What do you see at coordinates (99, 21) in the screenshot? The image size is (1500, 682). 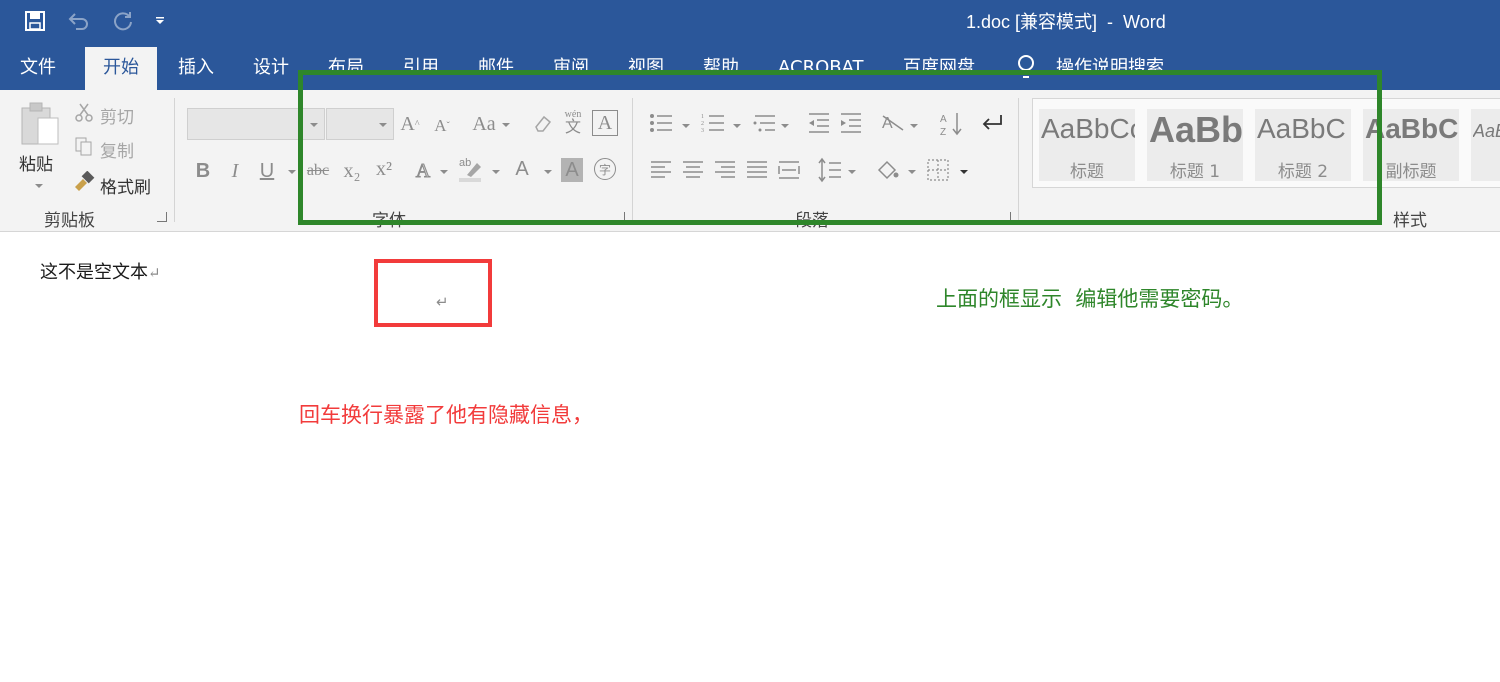 I see `quick-access-toolbar` at bounding box center [99, 21].